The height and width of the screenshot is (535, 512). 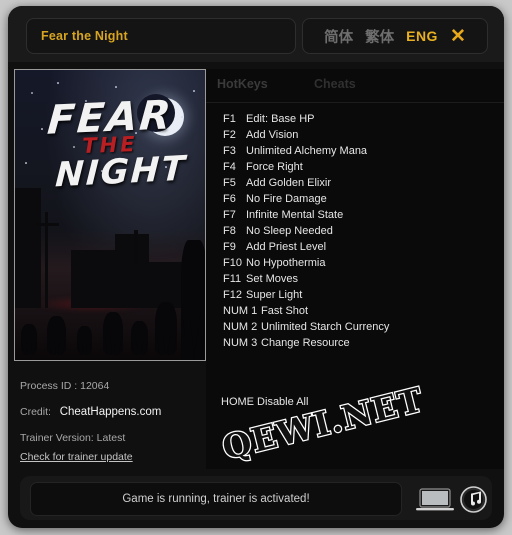 I want to click on hotkey-desc: Super Light, so click(x=274, y=295).